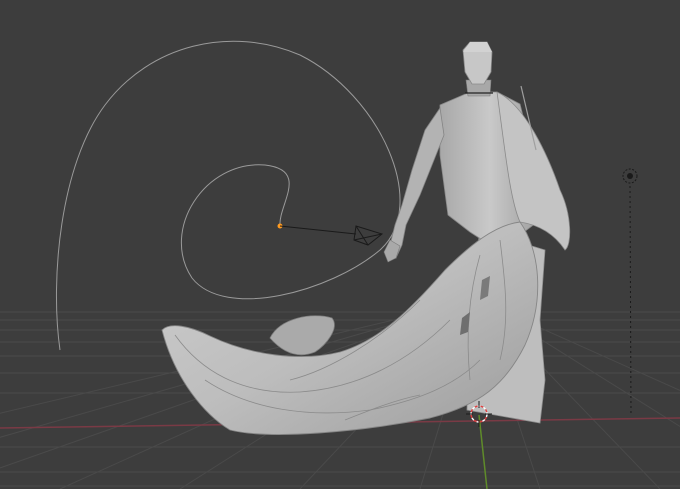 This screenshot has height=489, width=680. I want to click on light, so click(630, 292).